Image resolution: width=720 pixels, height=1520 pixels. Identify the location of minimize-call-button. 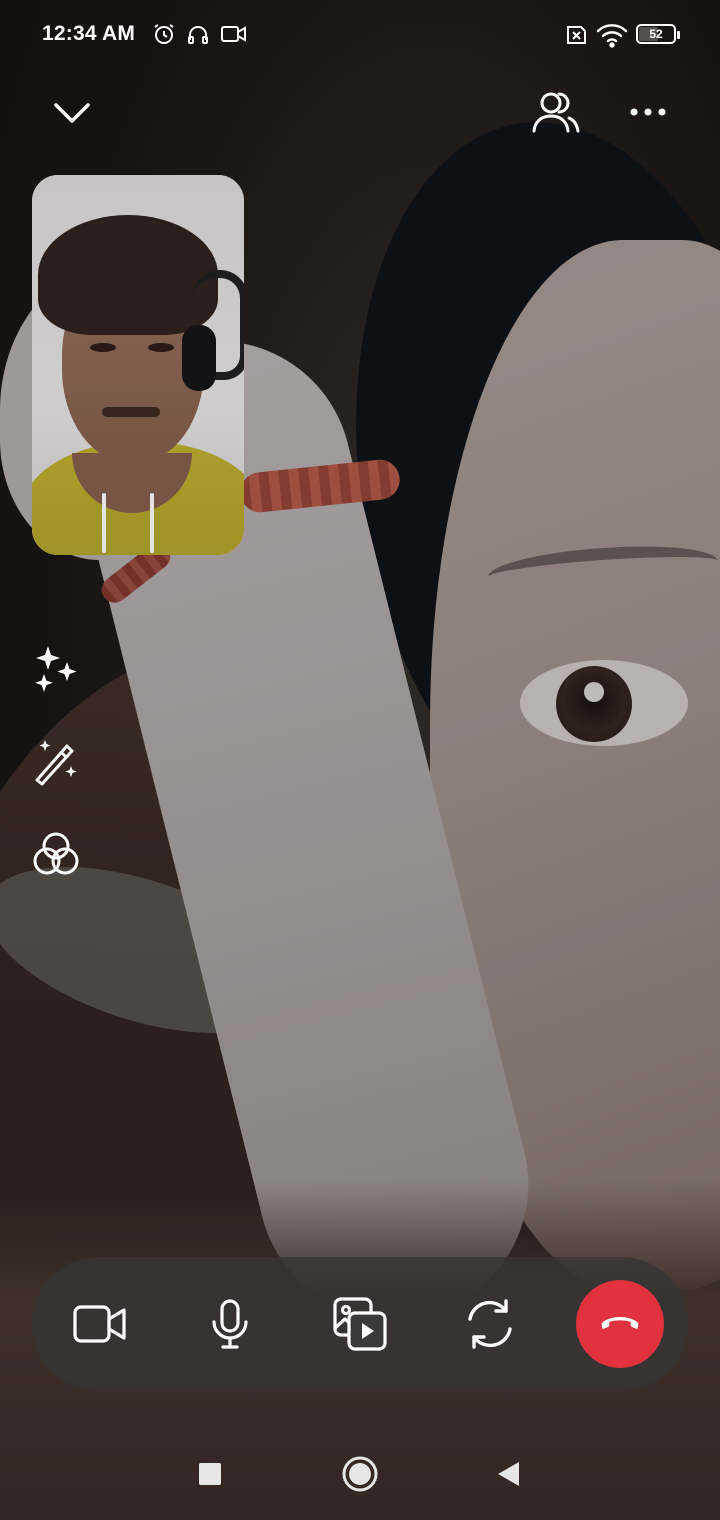
(72, 112).